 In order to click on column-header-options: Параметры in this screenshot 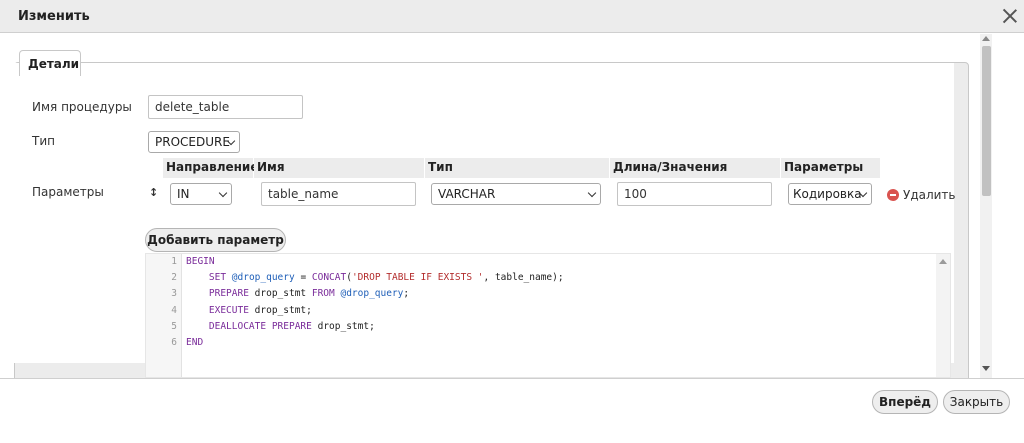, I will do `click(830, 168)`.